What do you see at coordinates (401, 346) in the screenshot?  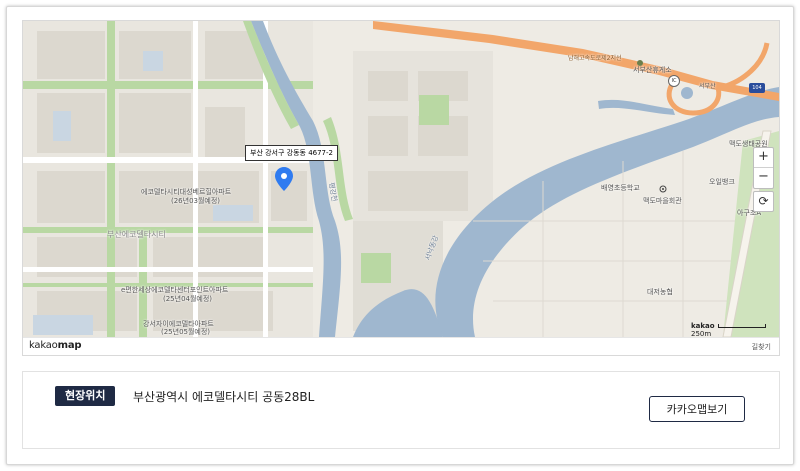 I see `map-footer: kakaomap 길찾기` at bounding box center [401, 346].